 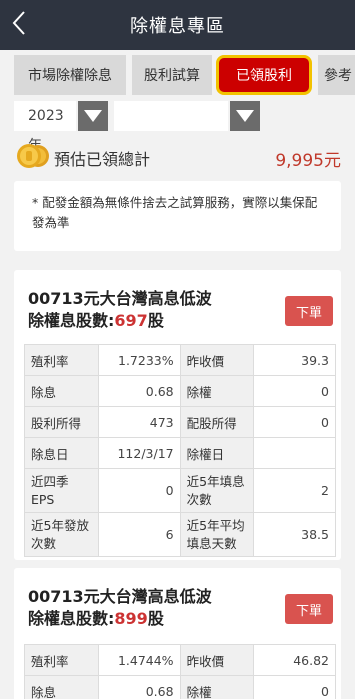 I want to click on chevron-left-icon, so click(x=19, y=26).